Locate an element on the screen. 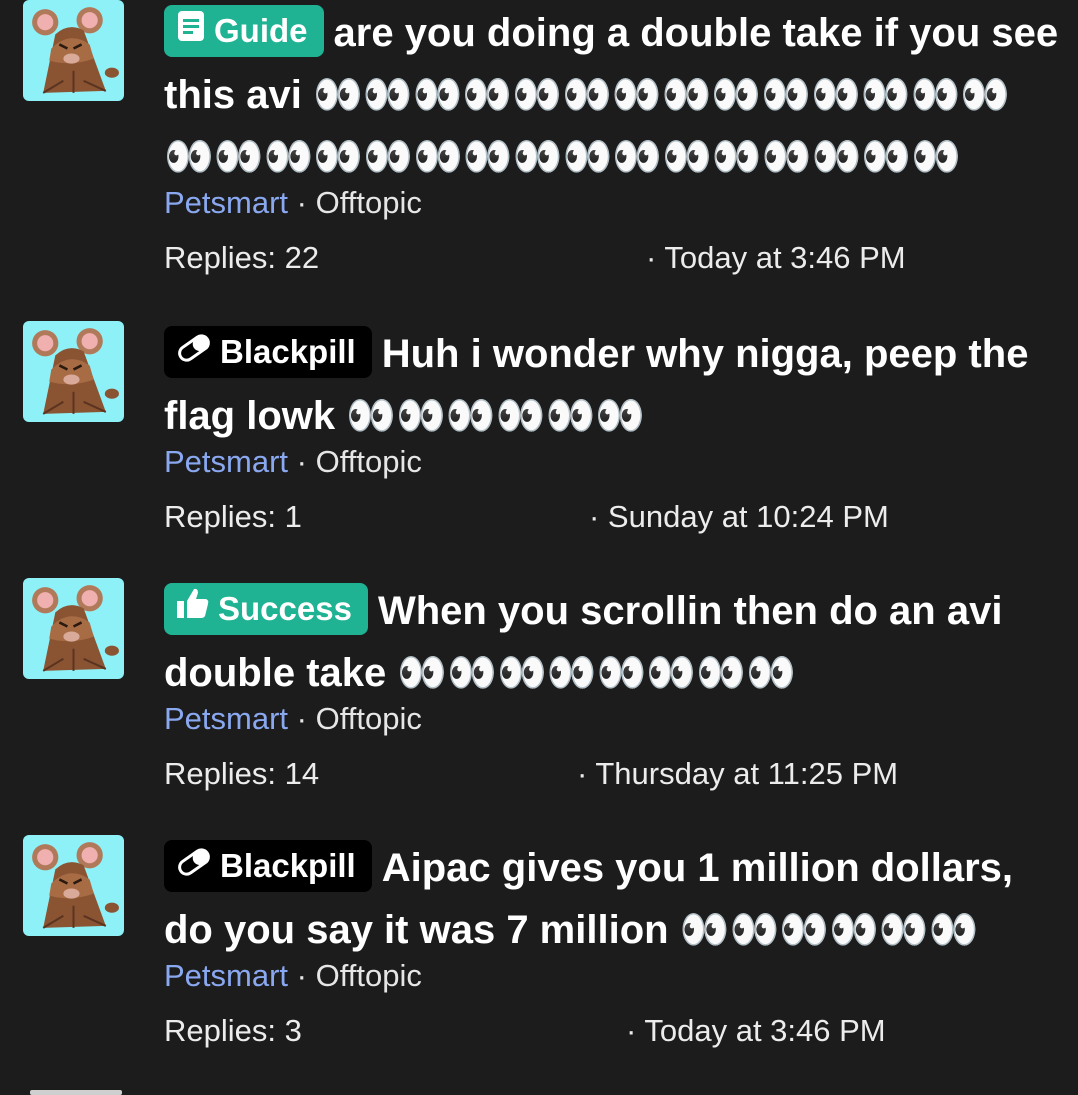  replies-count: Replies: 22 is located at coordinates (242, 257).